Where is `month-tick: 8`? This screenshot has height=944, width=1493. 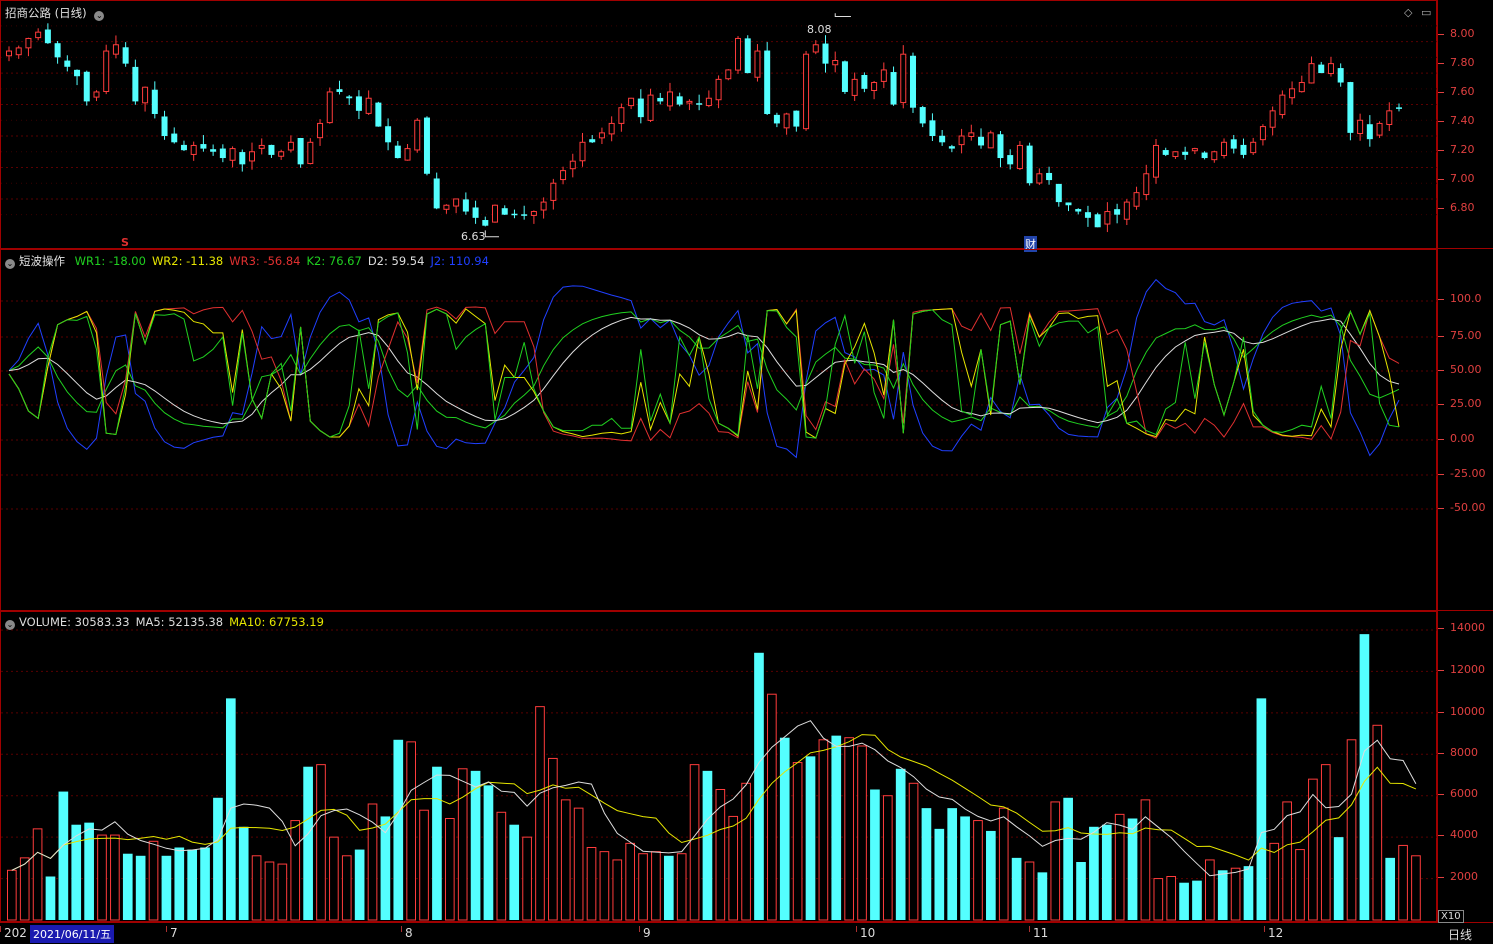 month-tick: 8 is located at coordinates (407, 933).